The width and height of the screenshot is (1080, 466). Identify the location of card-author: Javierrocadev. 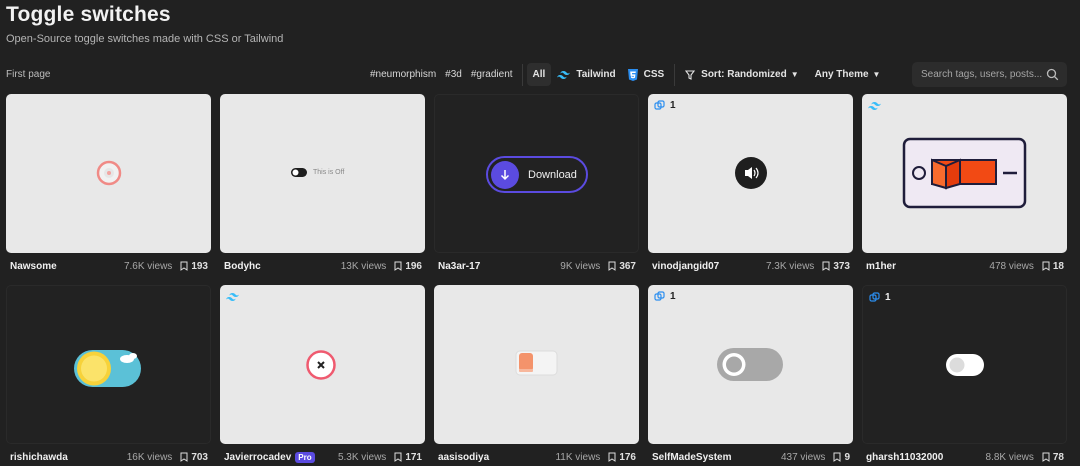
(257, 457).